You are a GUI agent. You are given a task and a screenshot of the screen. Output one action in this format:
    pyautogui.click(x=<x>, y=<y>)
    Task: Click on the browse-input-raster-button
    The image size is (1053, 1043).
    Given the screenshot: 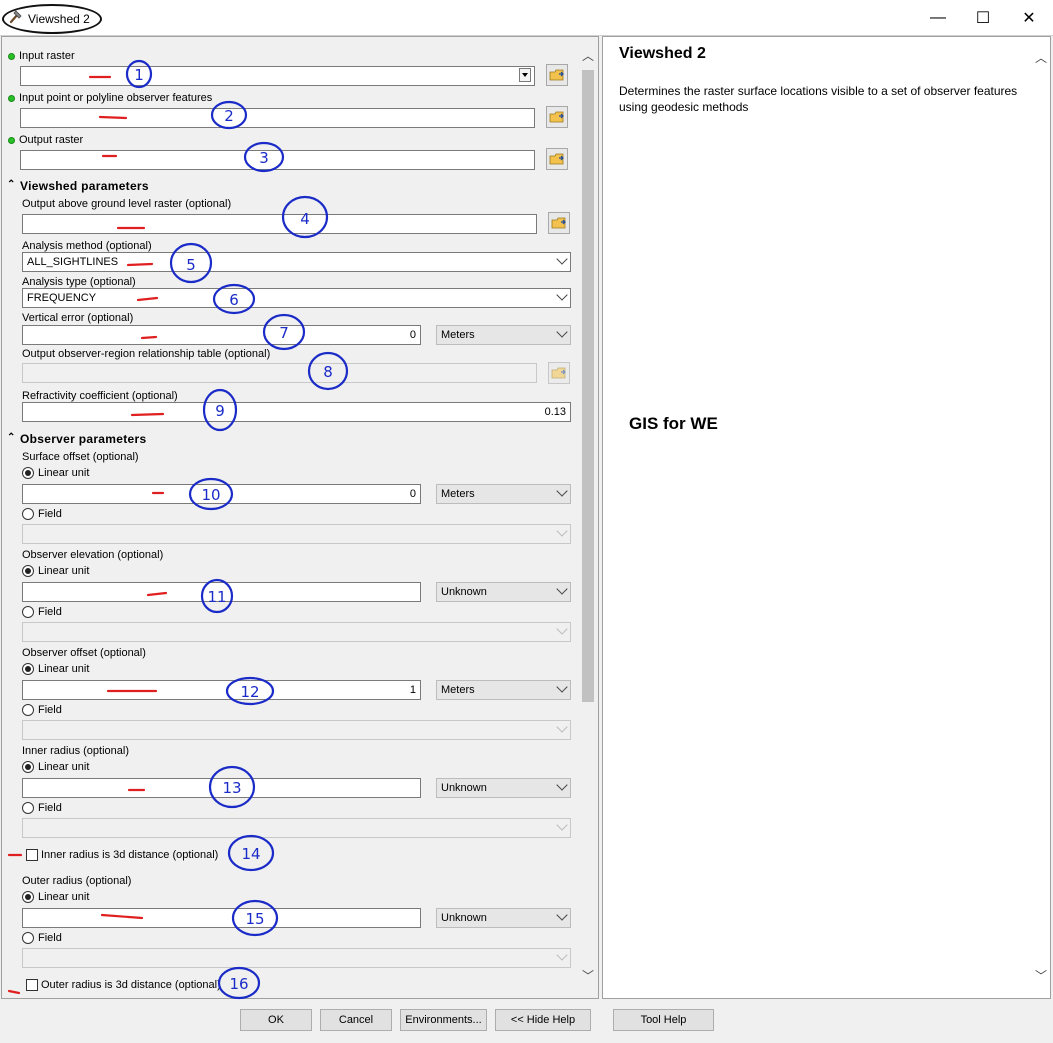 What is the action you would take?
    pyautogui.click(x=557, y=75)
    